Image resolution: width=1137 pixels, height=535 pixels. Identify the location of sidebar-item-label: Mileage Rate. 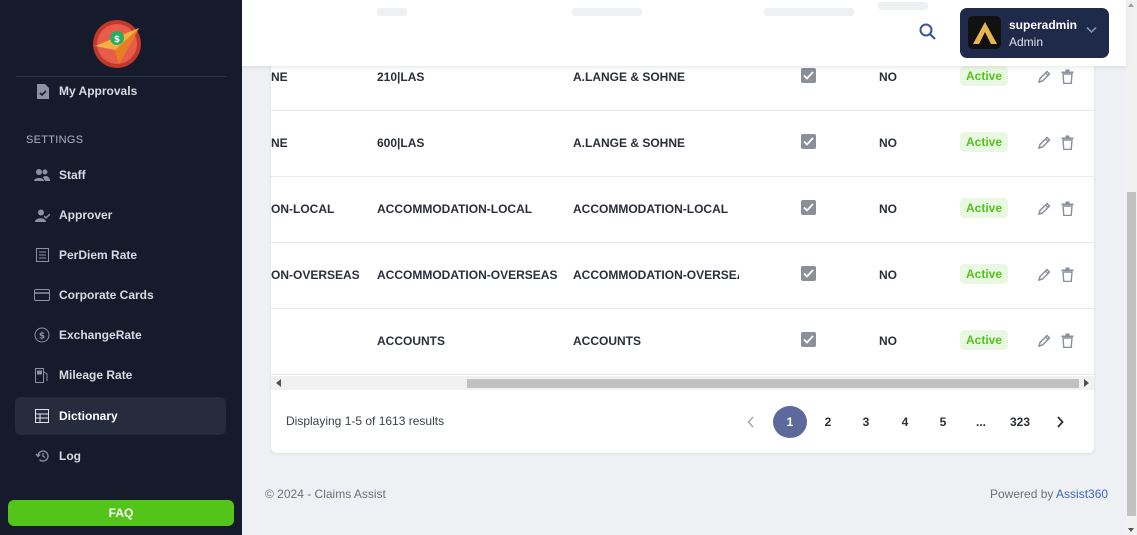
(96, 375).